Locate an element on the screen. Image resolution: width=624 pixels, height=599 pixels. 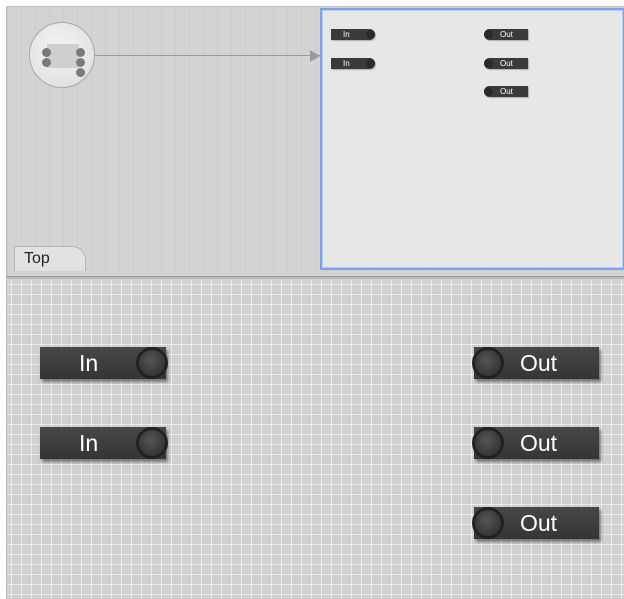
subsystem-node is located at coordinates (62, 55).